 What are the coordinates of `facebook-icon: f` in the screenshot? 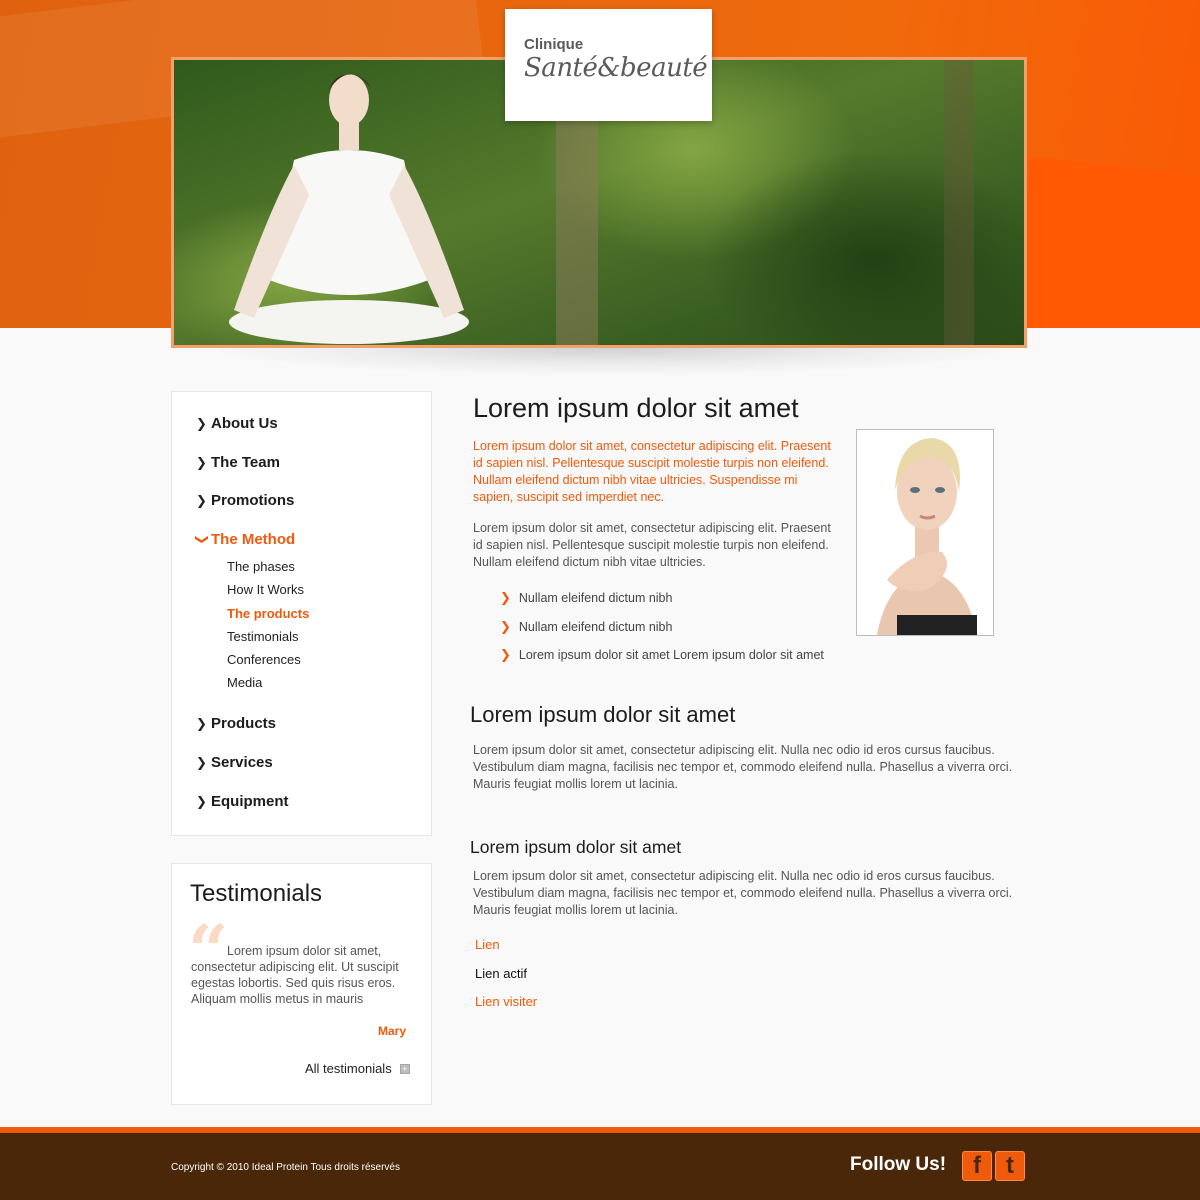 It's located at (977, 1166).